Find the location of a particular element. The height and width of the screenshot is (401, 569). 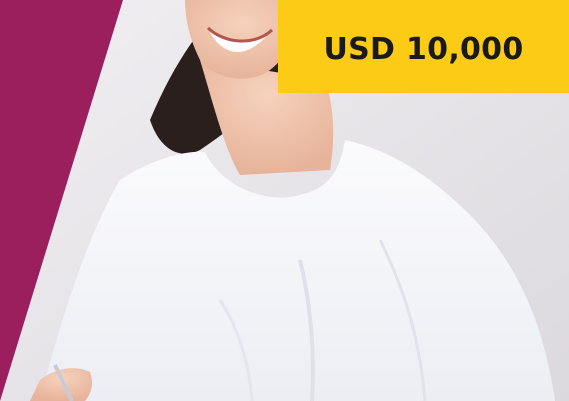

price-tag: USD 10,000 is located at coordinates (423, 46).